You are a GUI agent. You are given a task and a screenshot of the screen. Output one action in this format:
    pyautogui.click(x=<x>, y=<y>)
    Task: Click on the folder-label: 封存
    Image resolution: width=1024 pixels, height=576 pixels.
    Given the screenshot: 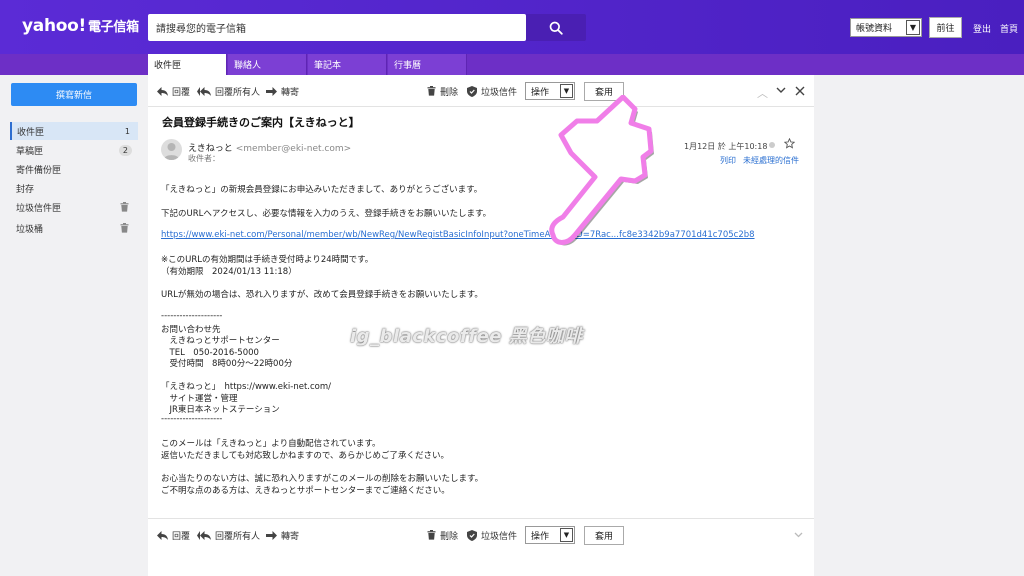 What is the action you would take?
    pyautogui.click(x=25, y=189)
    